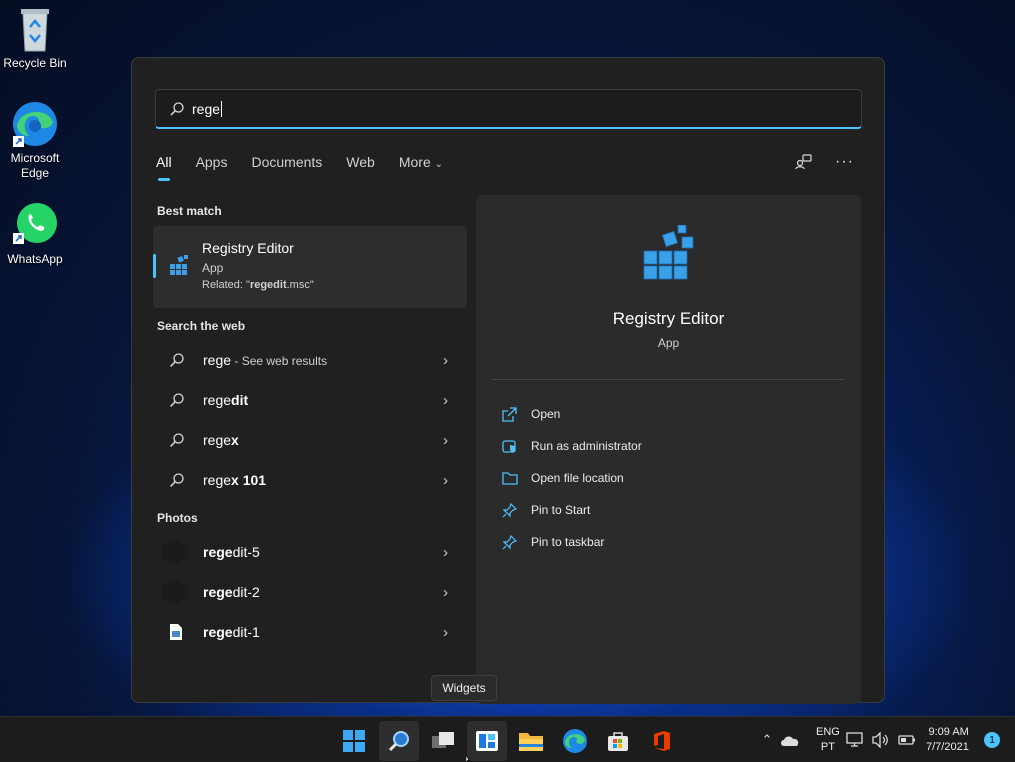 The width and height of the screenshot is (1015, 762). What do you see at coordinates (414, 162) in the screenshot?
I see `tab-more-label: More` at bounding box center [414, 162].